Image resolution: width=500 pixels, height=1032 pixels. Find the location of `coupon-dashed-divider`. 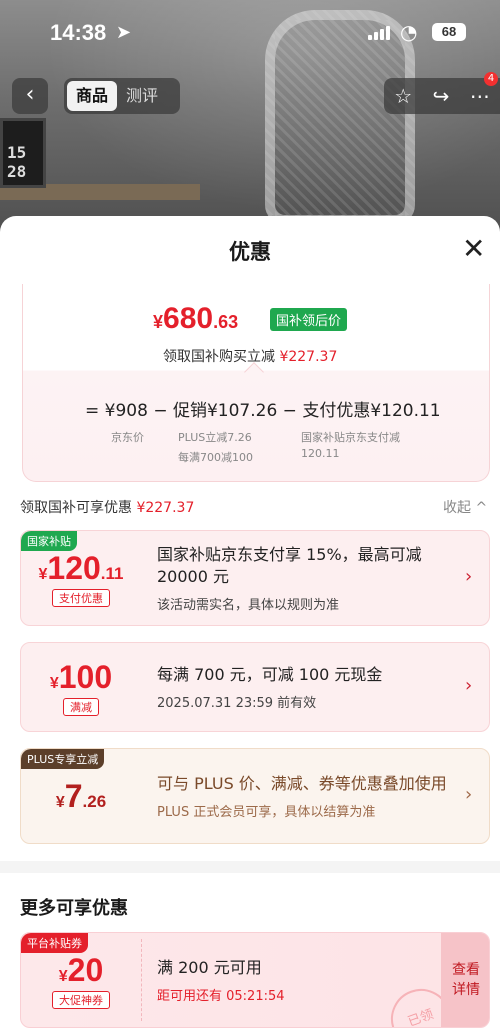

coupon-dashed-divider is located at coordinates (141, 980).